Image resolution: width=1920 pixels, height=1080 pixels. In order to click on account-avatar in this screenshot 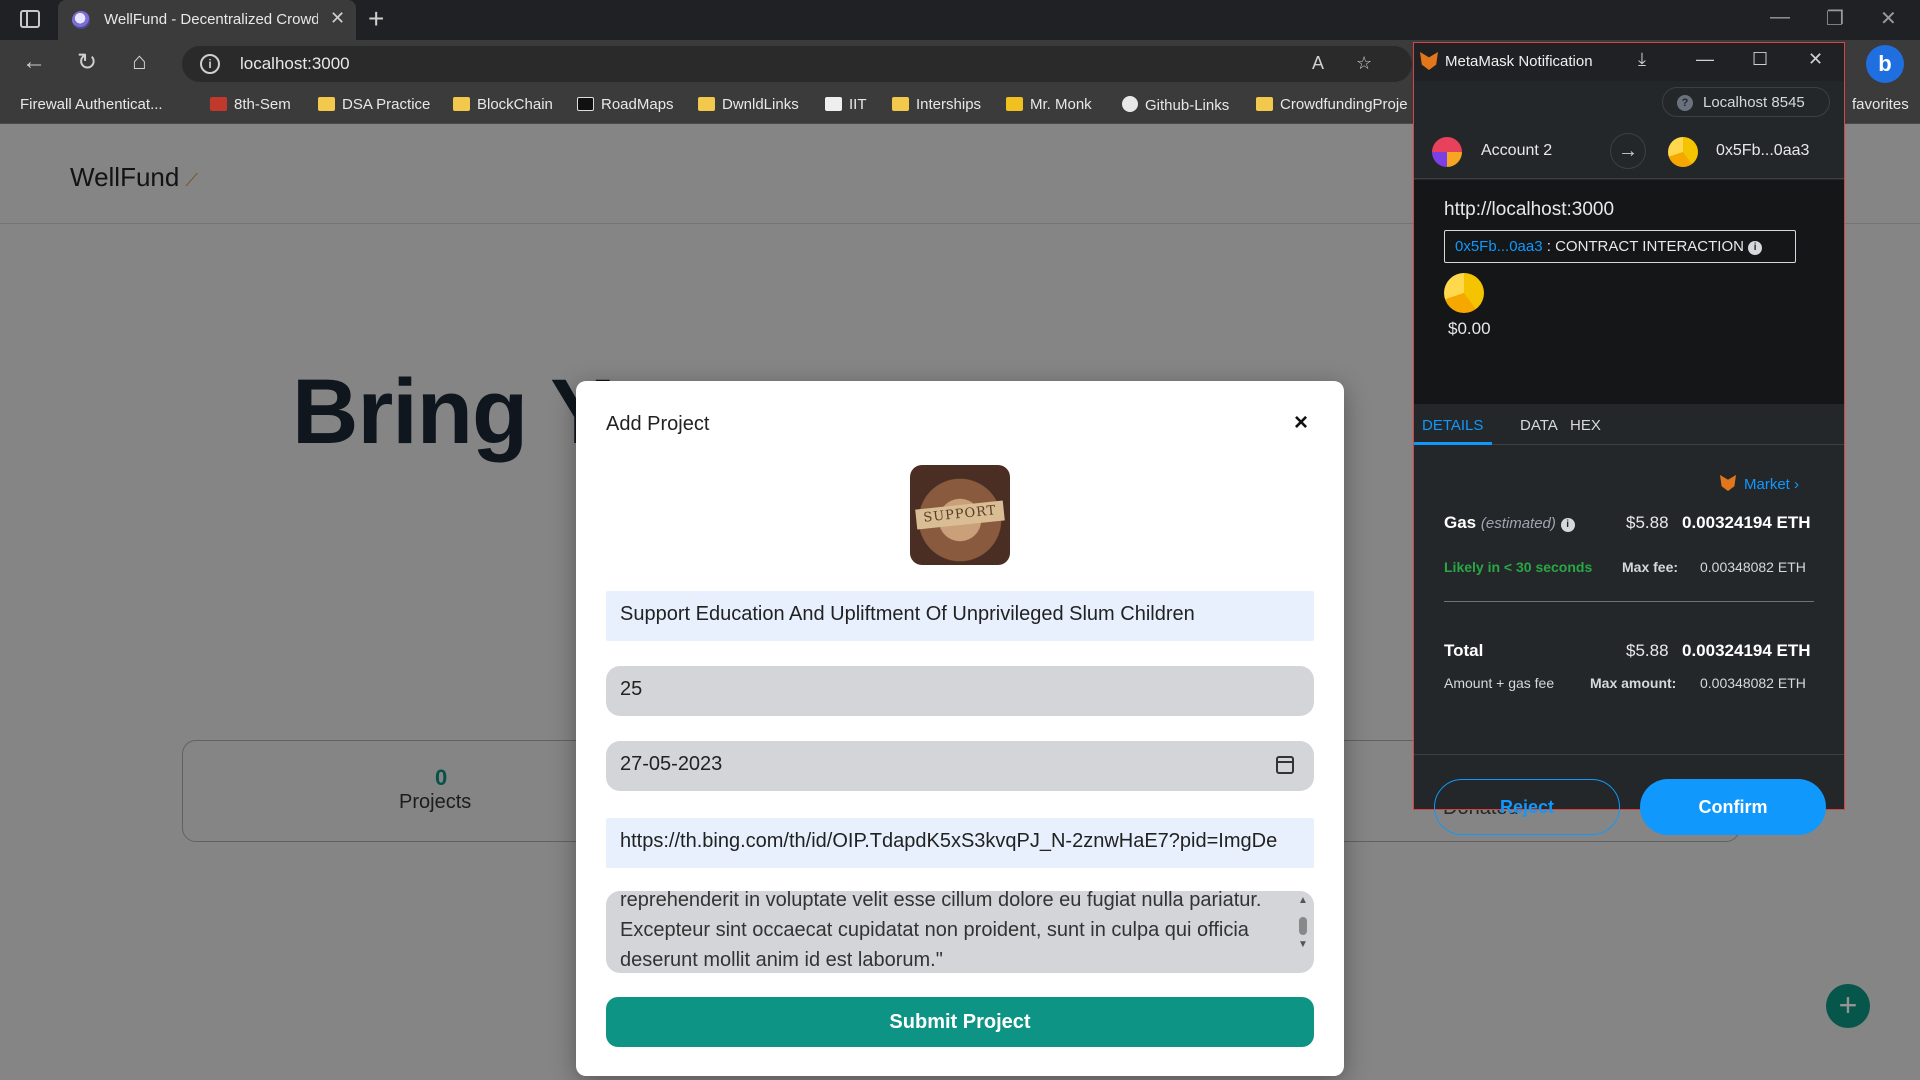, I will do `click(1447, 152)`.